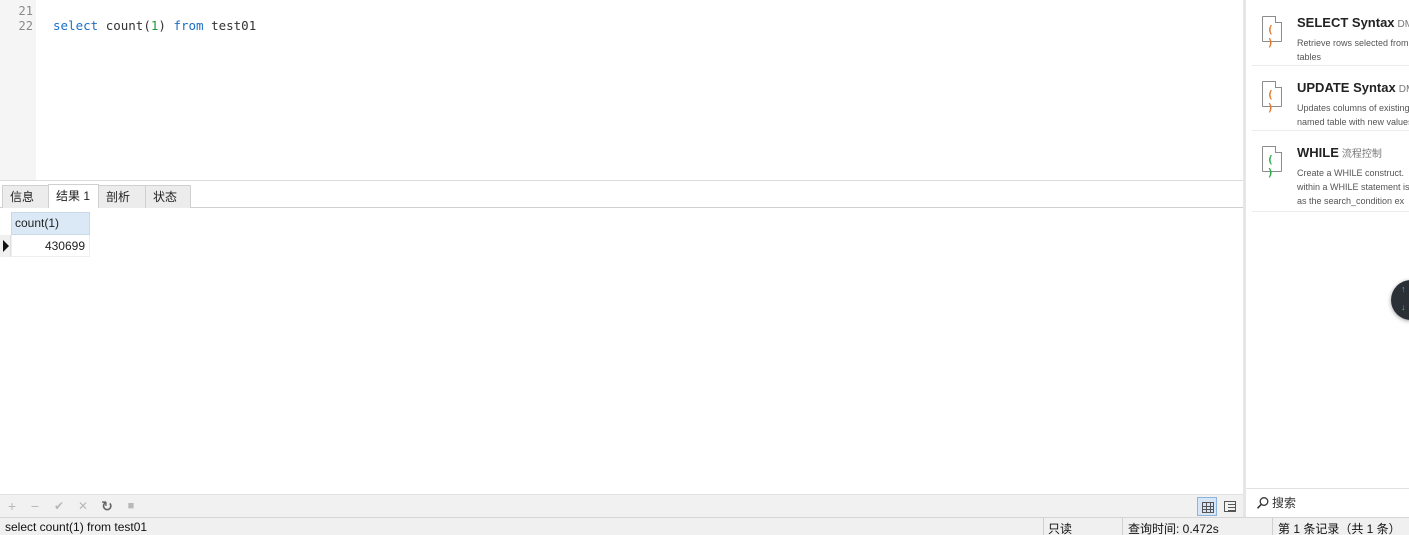 This screenshot has height=535, width=1409. I want to click on paren-close: ), so click(162, 25).